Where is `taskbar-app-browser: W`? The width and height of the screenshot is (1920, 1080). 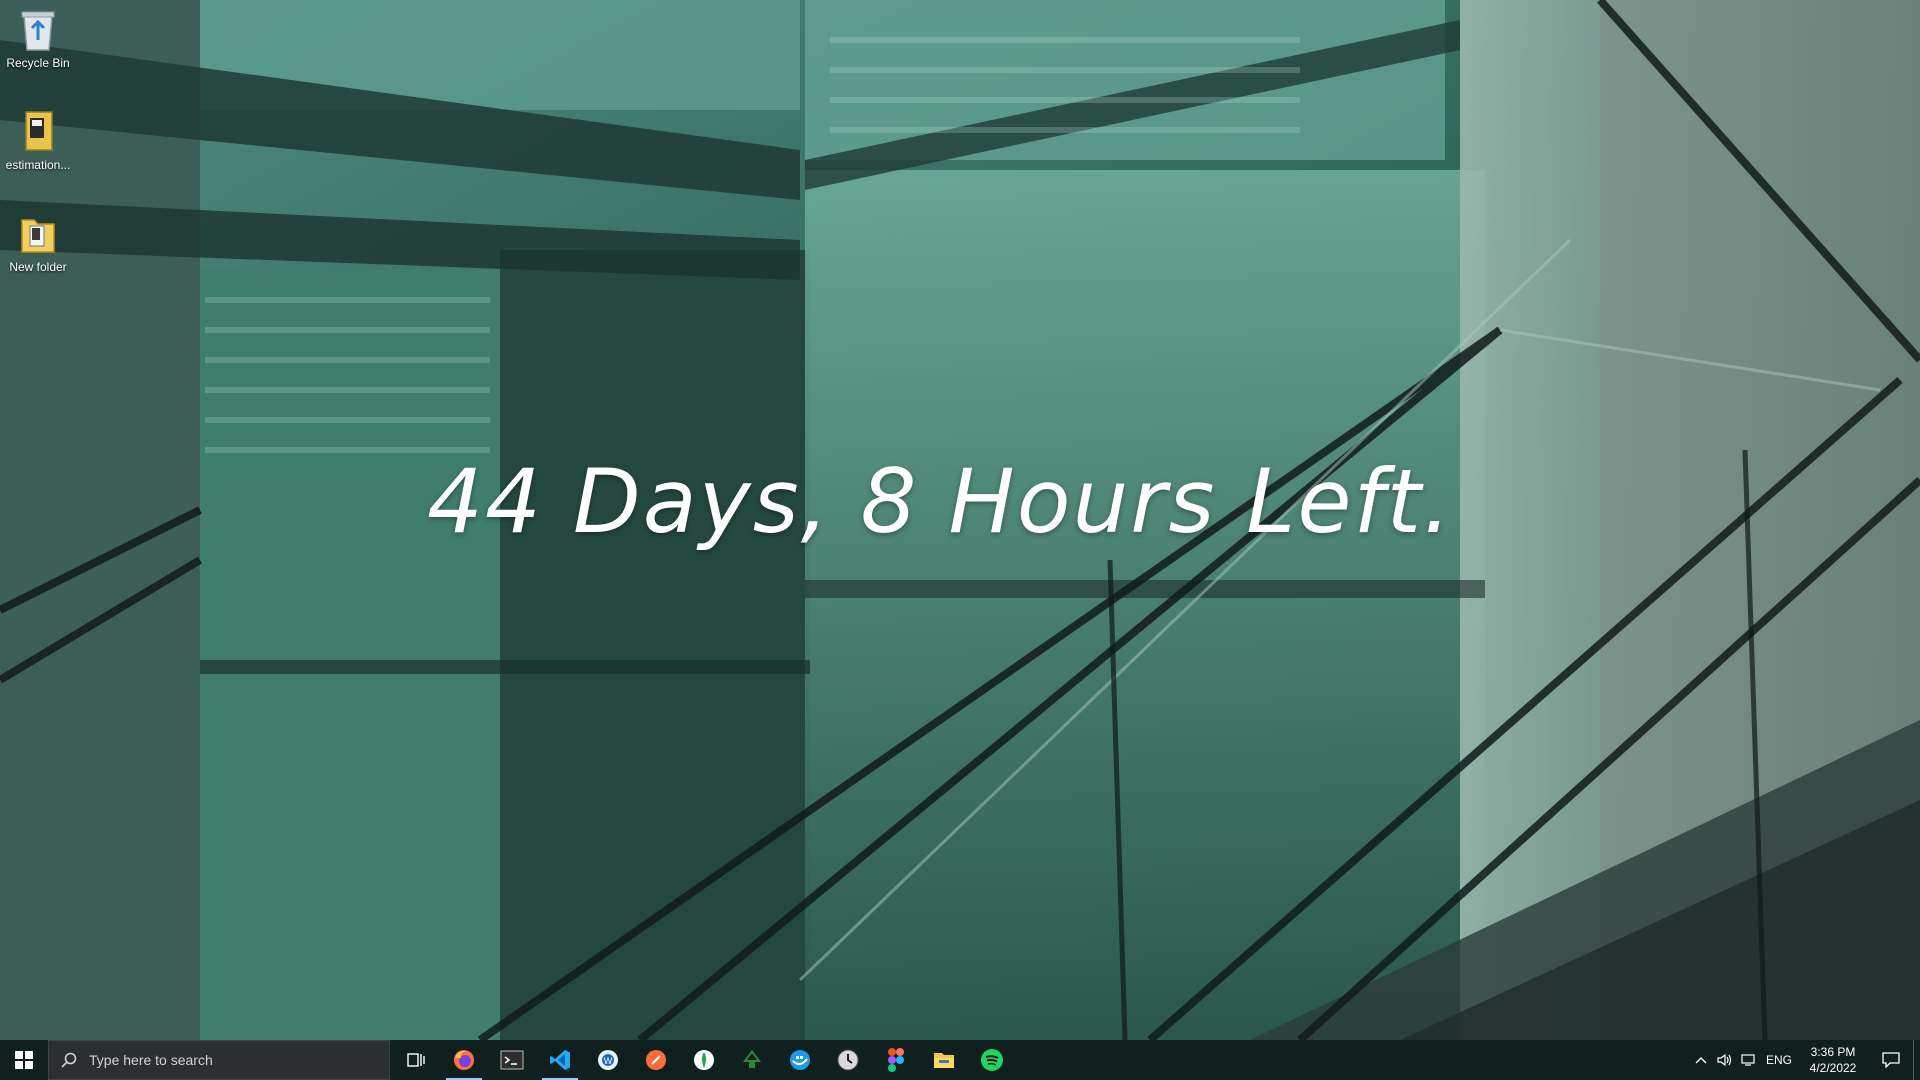 taskbar-app-browser: W is located at coordinates (608, 1060).